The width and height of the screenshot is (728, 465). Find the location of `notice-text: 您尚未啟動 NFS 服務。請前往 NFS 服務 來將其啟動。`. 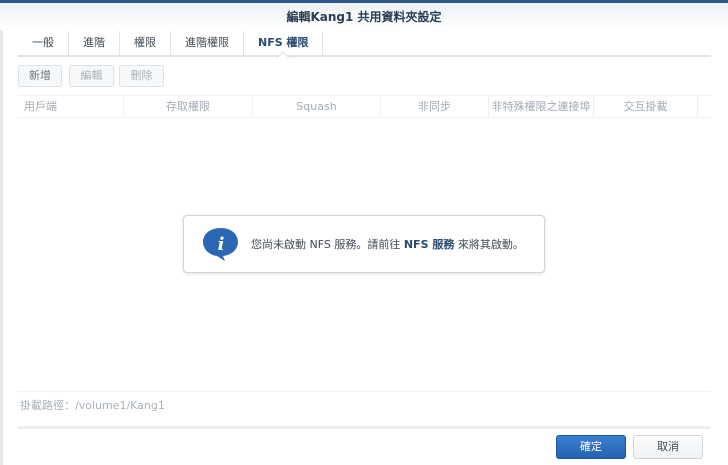

notice-text: 您尚未啟動 NFS 服務。請前往 NFS 服務 來將其啟動。 is located at coordinates (387, 244).